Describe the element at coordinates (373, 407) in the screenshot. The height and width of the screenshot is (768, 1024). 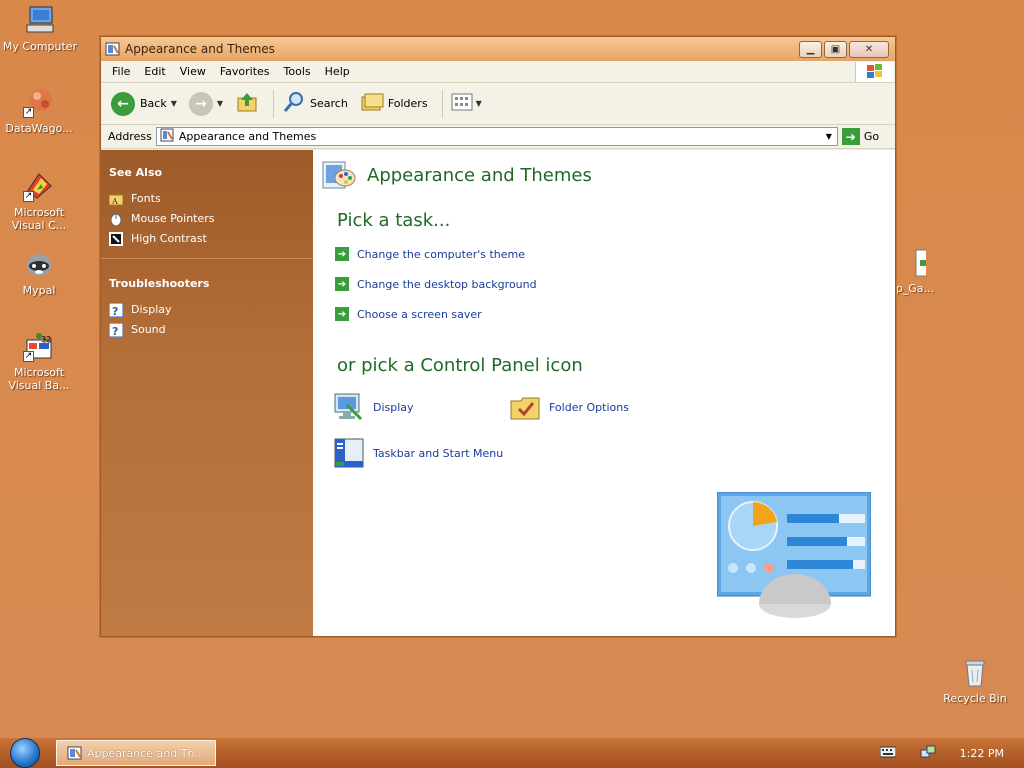
I see `cp-icon-display: Display` at that location.